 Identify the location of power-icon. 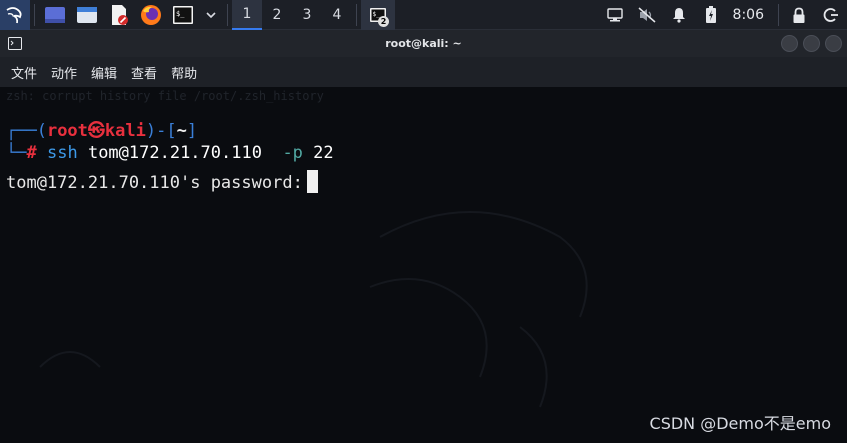
(831, 15).